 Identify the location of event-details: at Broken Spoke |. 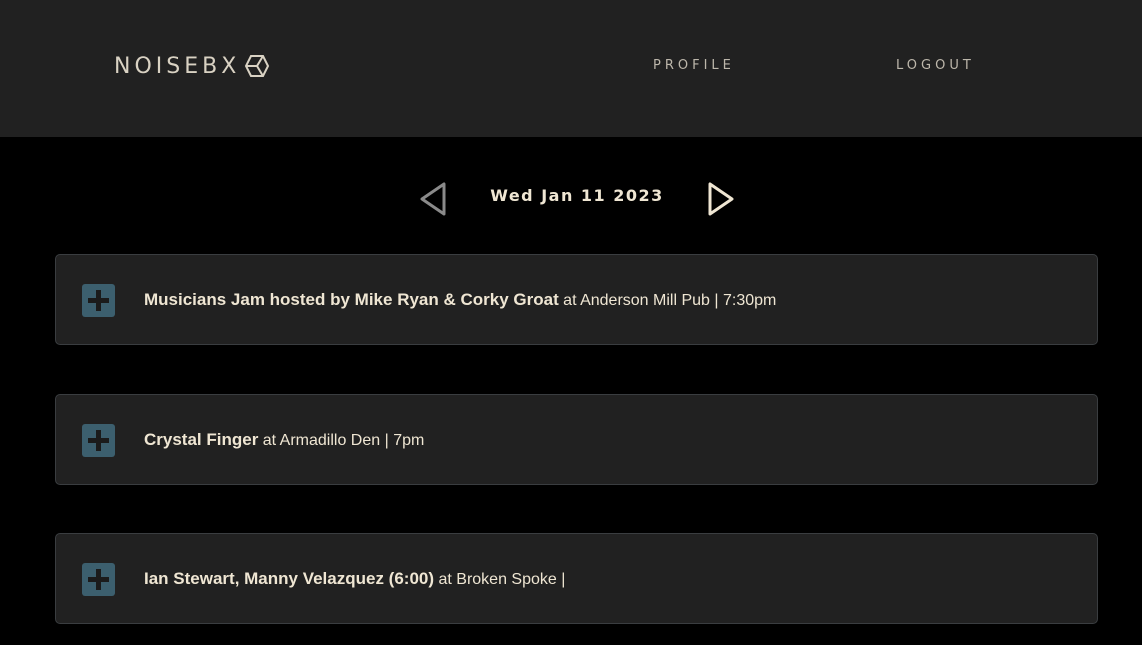
(500, 579).